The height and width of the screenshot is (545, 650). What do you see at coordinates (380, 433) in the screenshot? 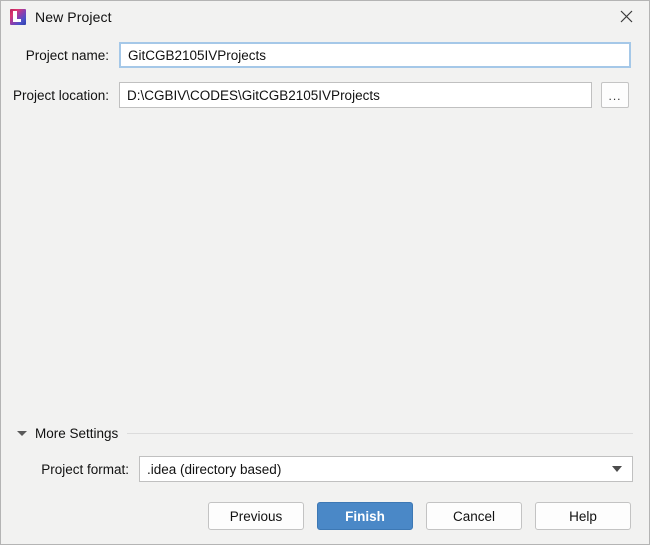
I see `more-settings-divider` at bounding box center [380, 433].